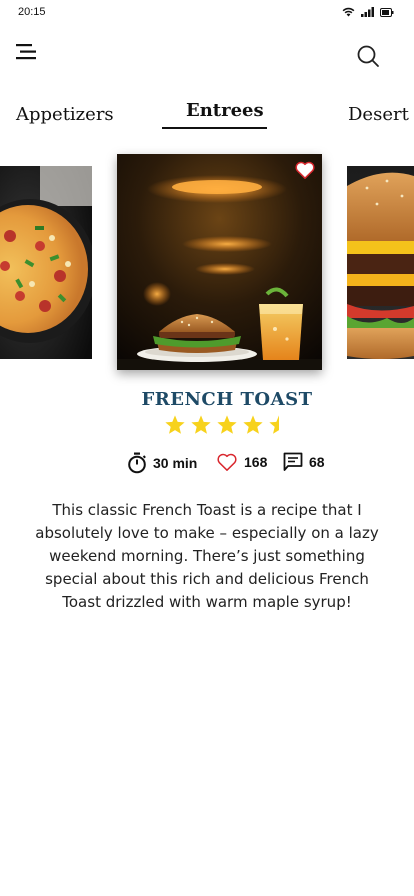 The width and height of the screenshot is (414, 896). I want to click on search-button, so click(368, 56).